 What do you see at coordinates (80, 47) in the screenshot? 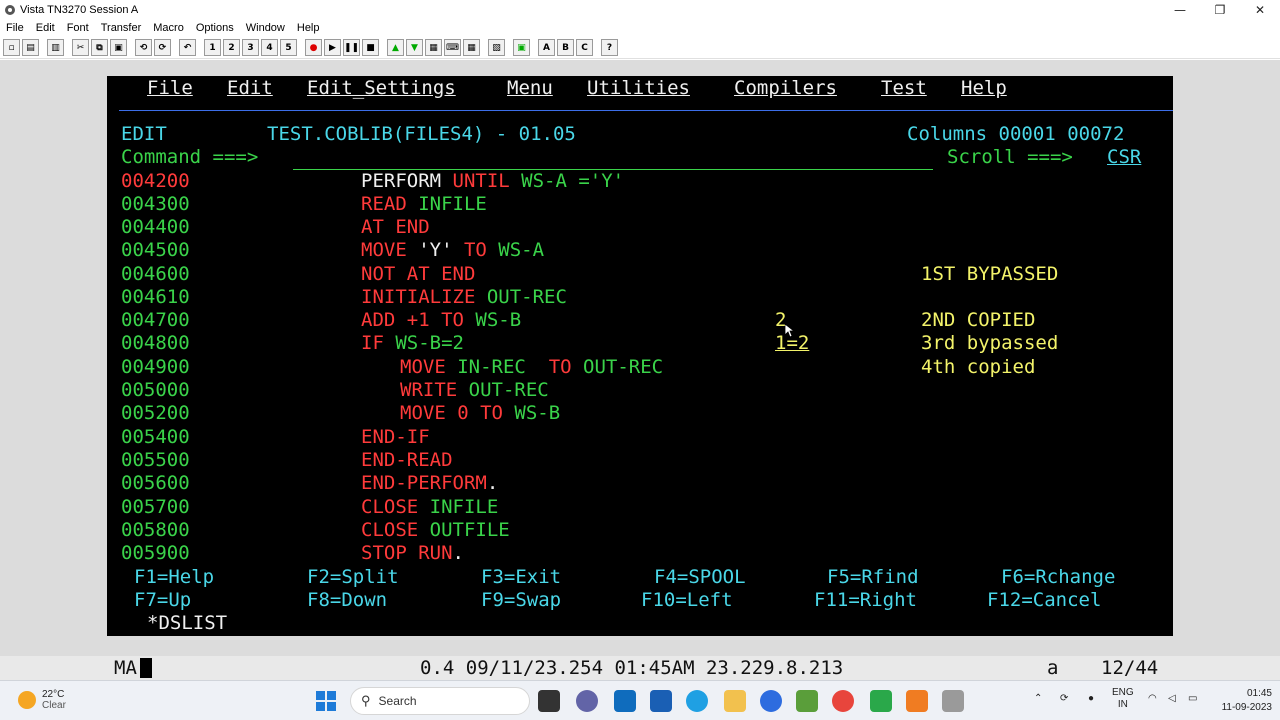
I see `cut-icon: ✂` at bounding box center [80, 47].